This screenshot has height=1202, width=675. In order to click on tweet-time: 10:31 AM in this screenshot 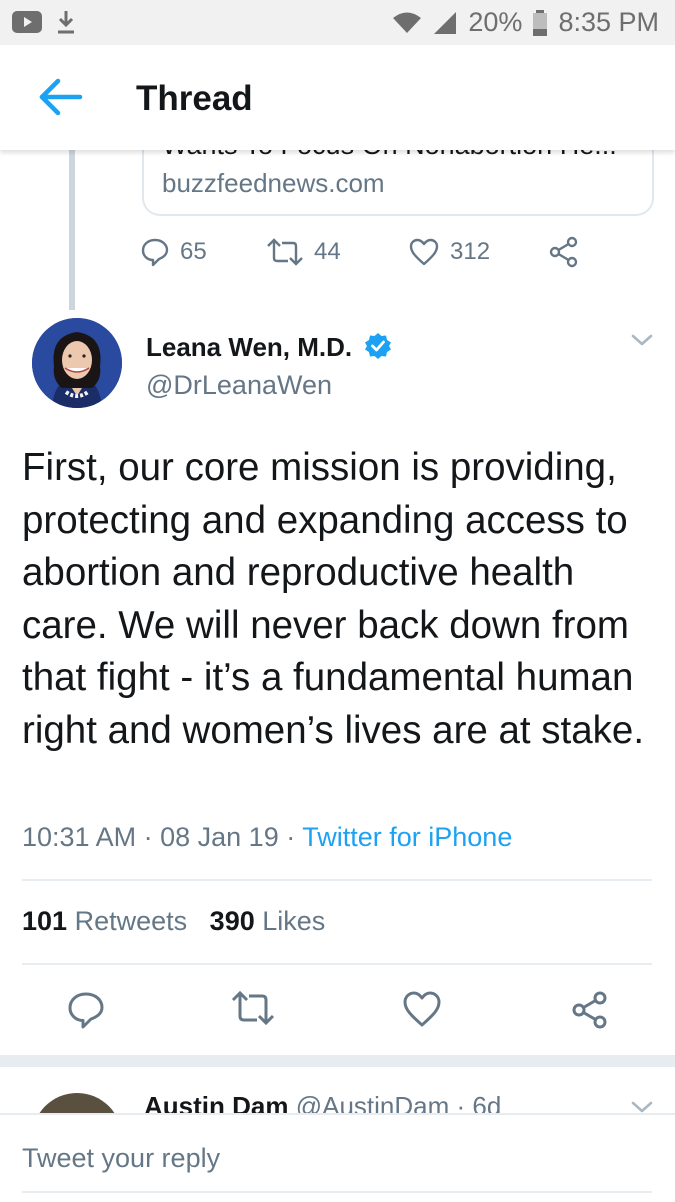, I will do `click(79, 837)`.